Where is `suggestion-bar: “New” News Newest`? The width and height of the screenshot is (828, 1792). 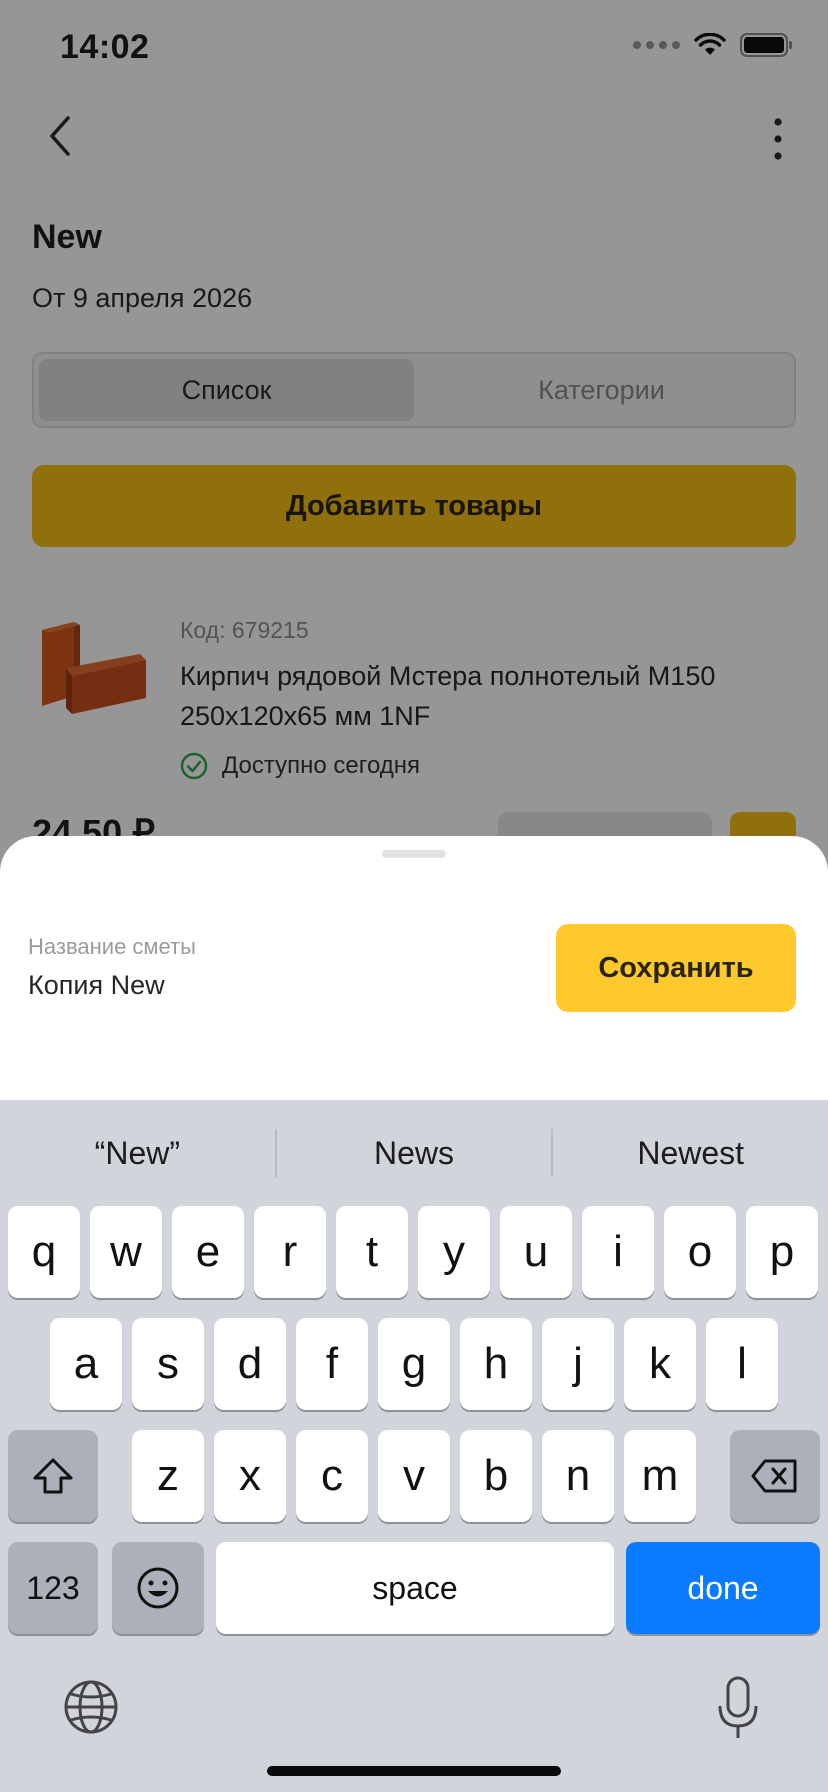
suggestion-bar: “New” News Newest is located at coordinates (414, 1153).